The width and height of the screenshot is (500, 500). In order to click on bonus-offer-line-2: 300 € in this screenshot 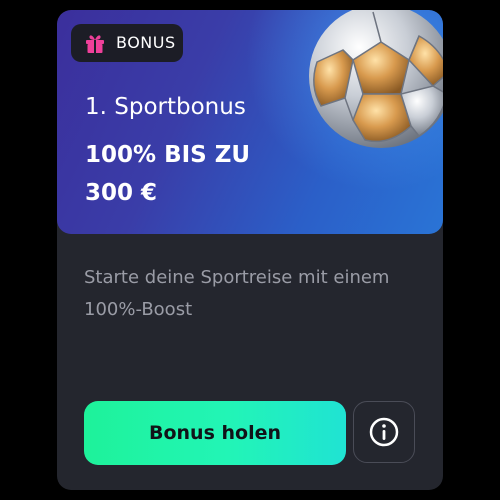, I will do `click(121, 193)`.